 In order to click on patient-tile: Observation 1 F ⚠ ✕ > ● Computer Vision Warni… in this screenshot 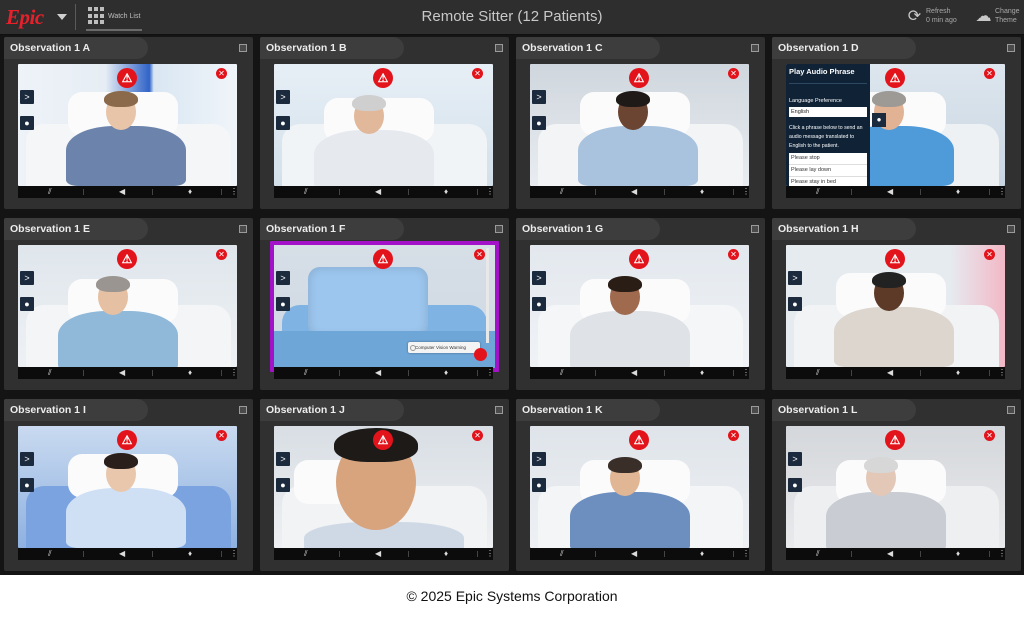, I will do `click(384, 304)`.